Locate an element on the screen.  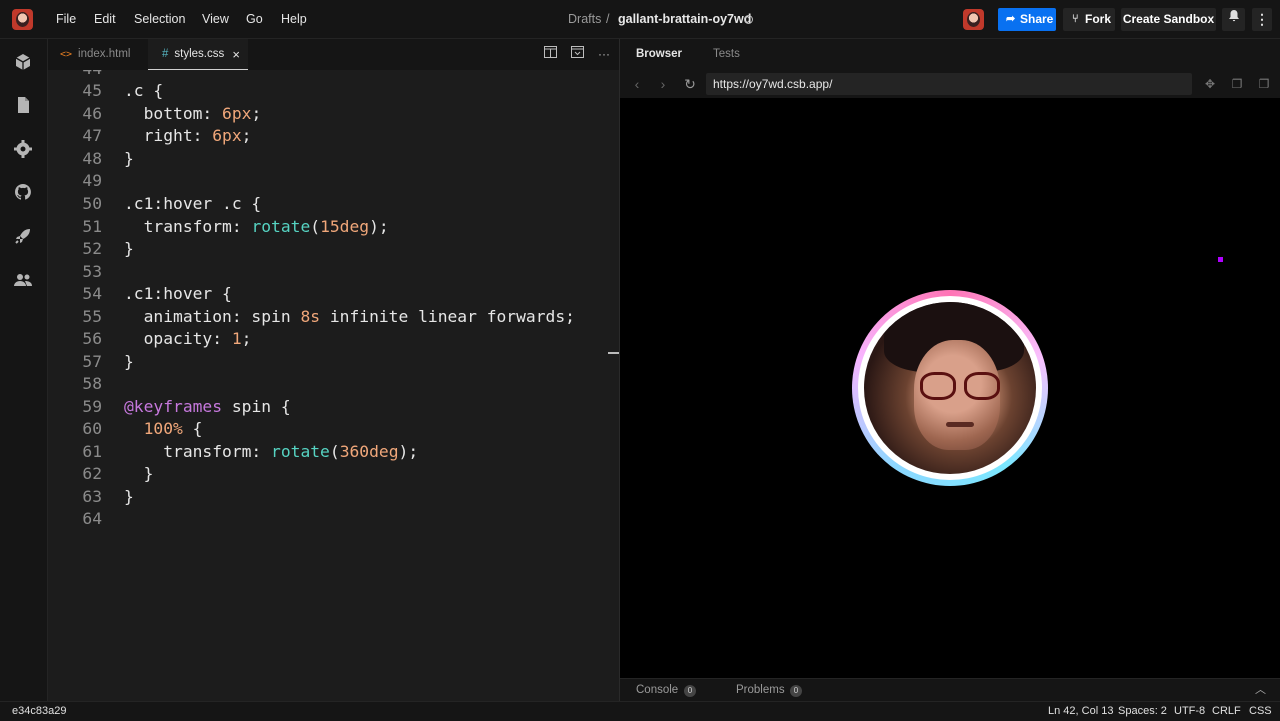
preview-navbar: ‹ › ↻ https://oy7wd.csb.app/ ✥ ❐ ❐ is located at coordinates (950, 84).